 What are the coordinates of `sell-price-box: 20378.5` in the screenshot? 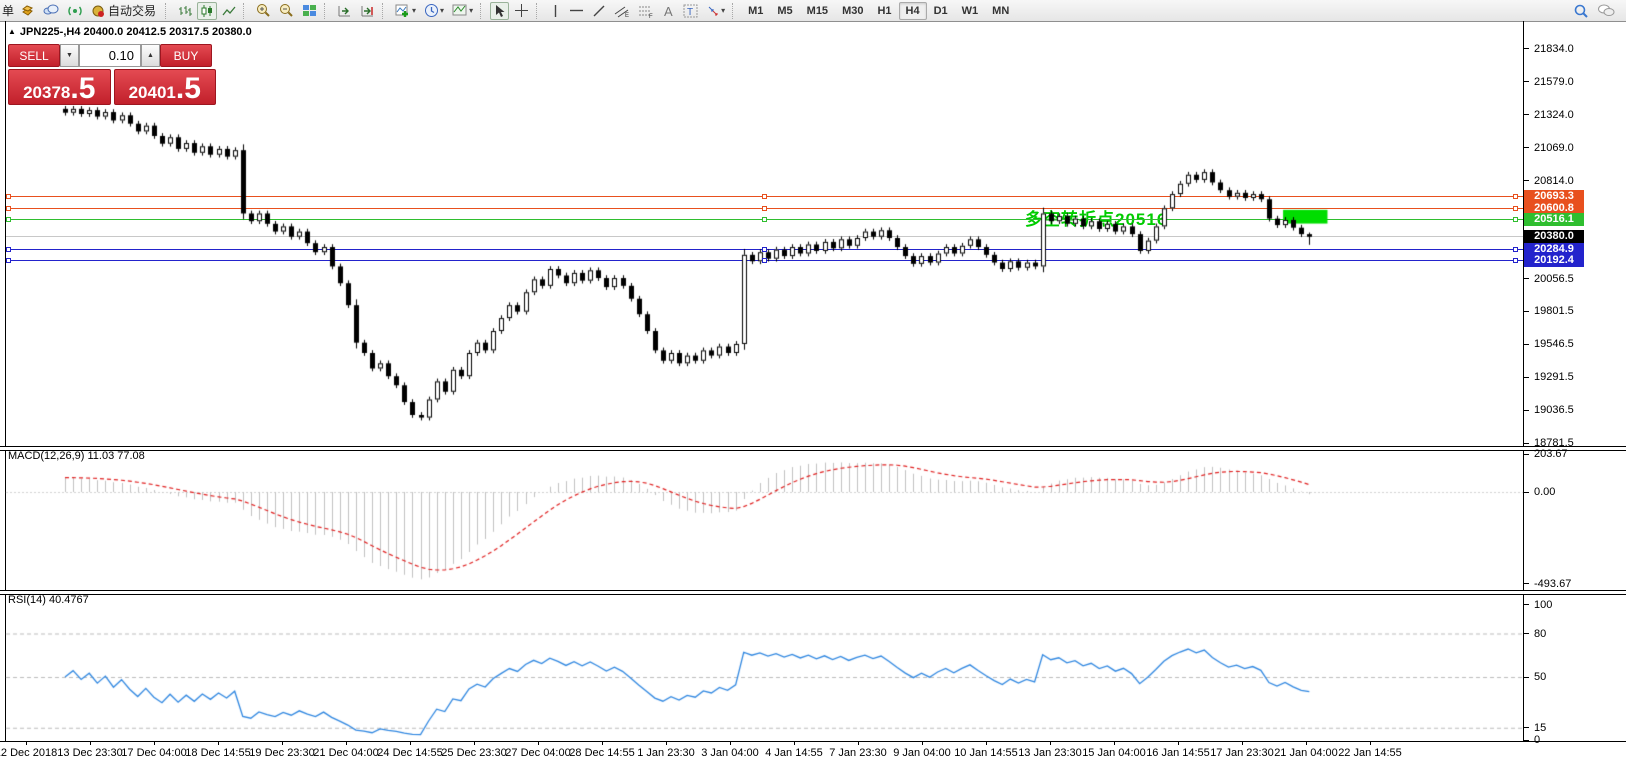 It's located at (59, 87).